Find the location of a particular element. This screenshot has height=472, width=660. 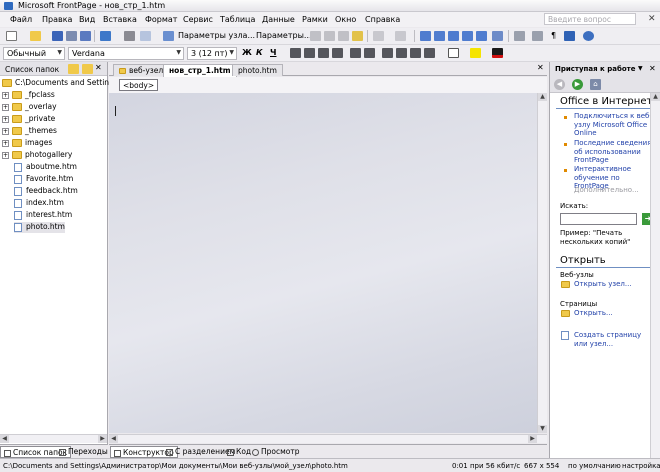

tab-new-page: нов_стр_1.htm is located at coordinates (200, 70).